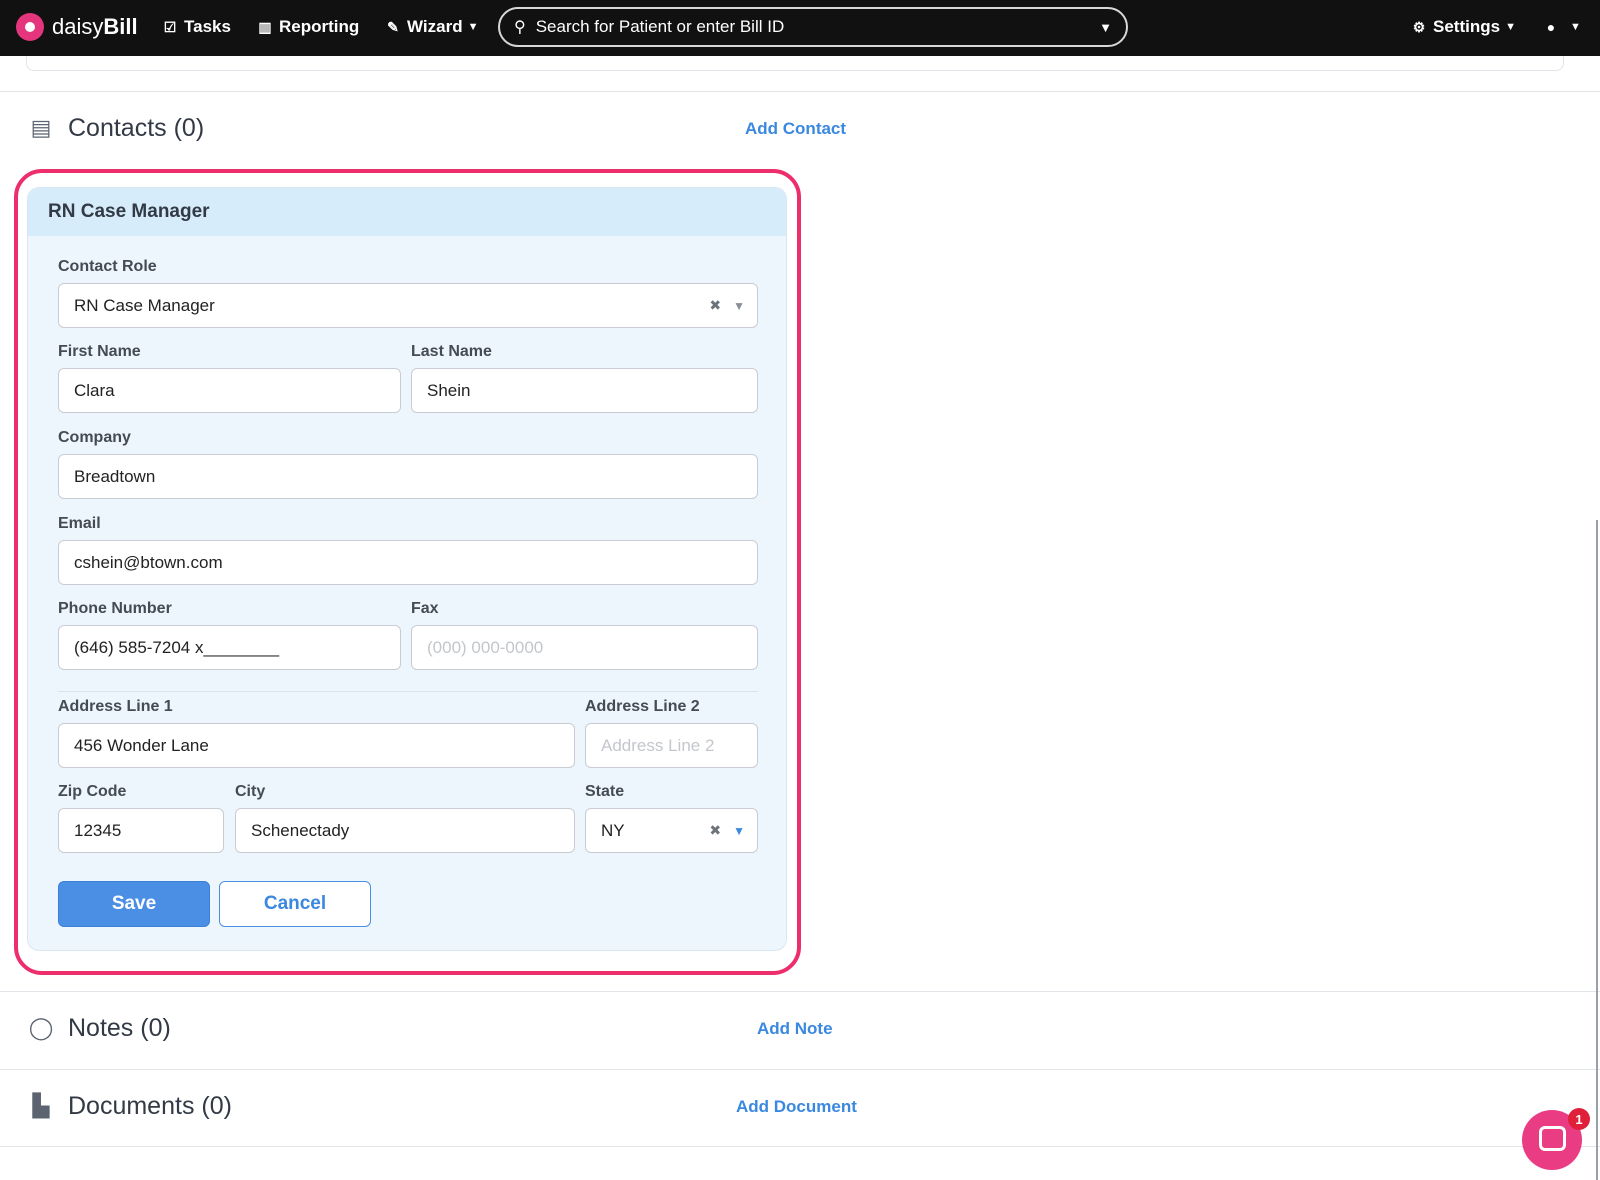 The width and height of the screenshot is (1600, 1180). Describe the element at coordinates (1597, 850) in the screenshot. I see `page-scrollbar` at that location.